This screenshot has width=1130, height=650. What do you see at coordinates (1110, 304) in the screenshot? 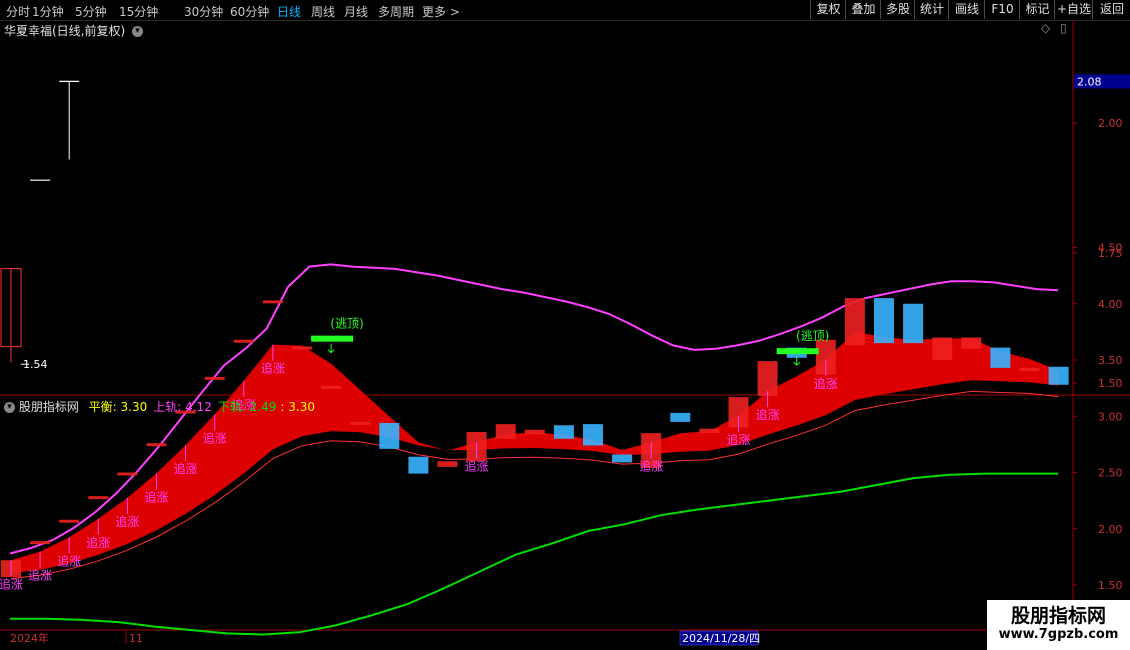
I see `indicator-axis-label: 4.00` at bounding box center [1110, 304].